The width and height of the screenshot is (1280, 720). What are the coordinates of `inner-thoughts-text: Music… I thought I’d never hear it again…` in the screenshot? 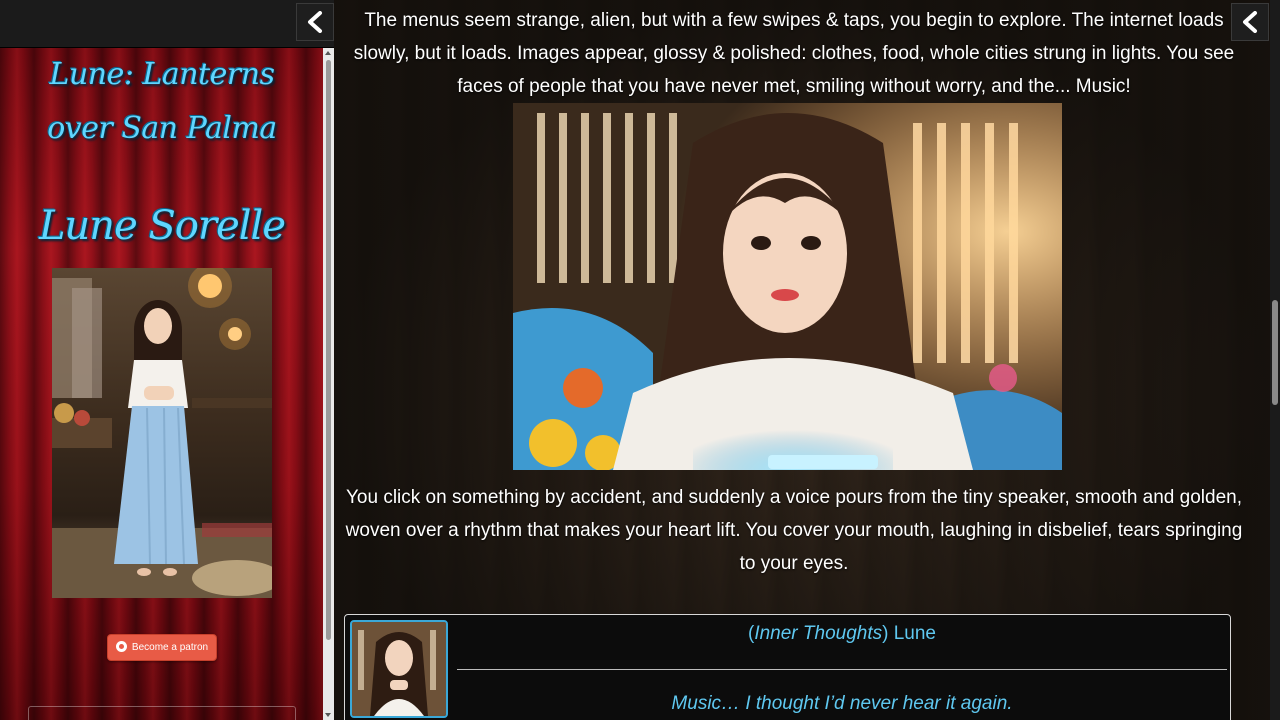 It's located at (842, 703).